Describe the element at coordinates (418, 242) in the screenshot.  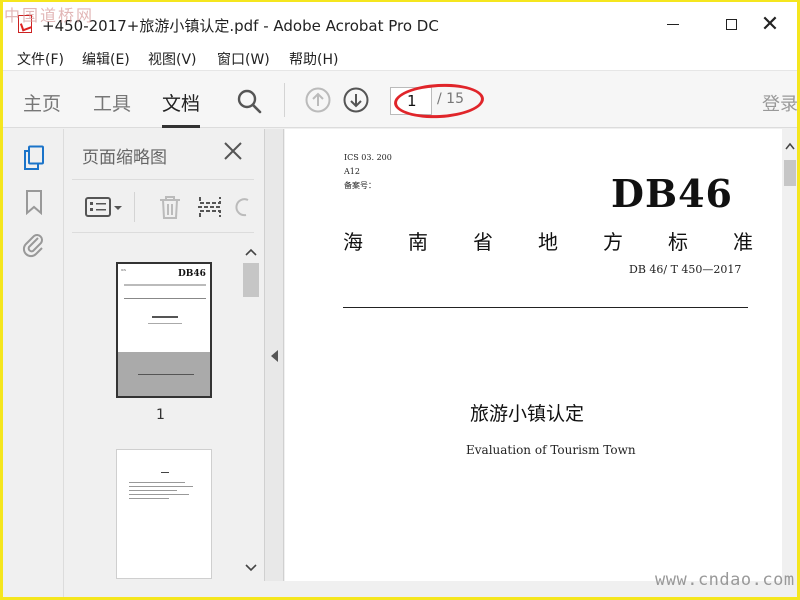
I see `province-char: 南` at that location.